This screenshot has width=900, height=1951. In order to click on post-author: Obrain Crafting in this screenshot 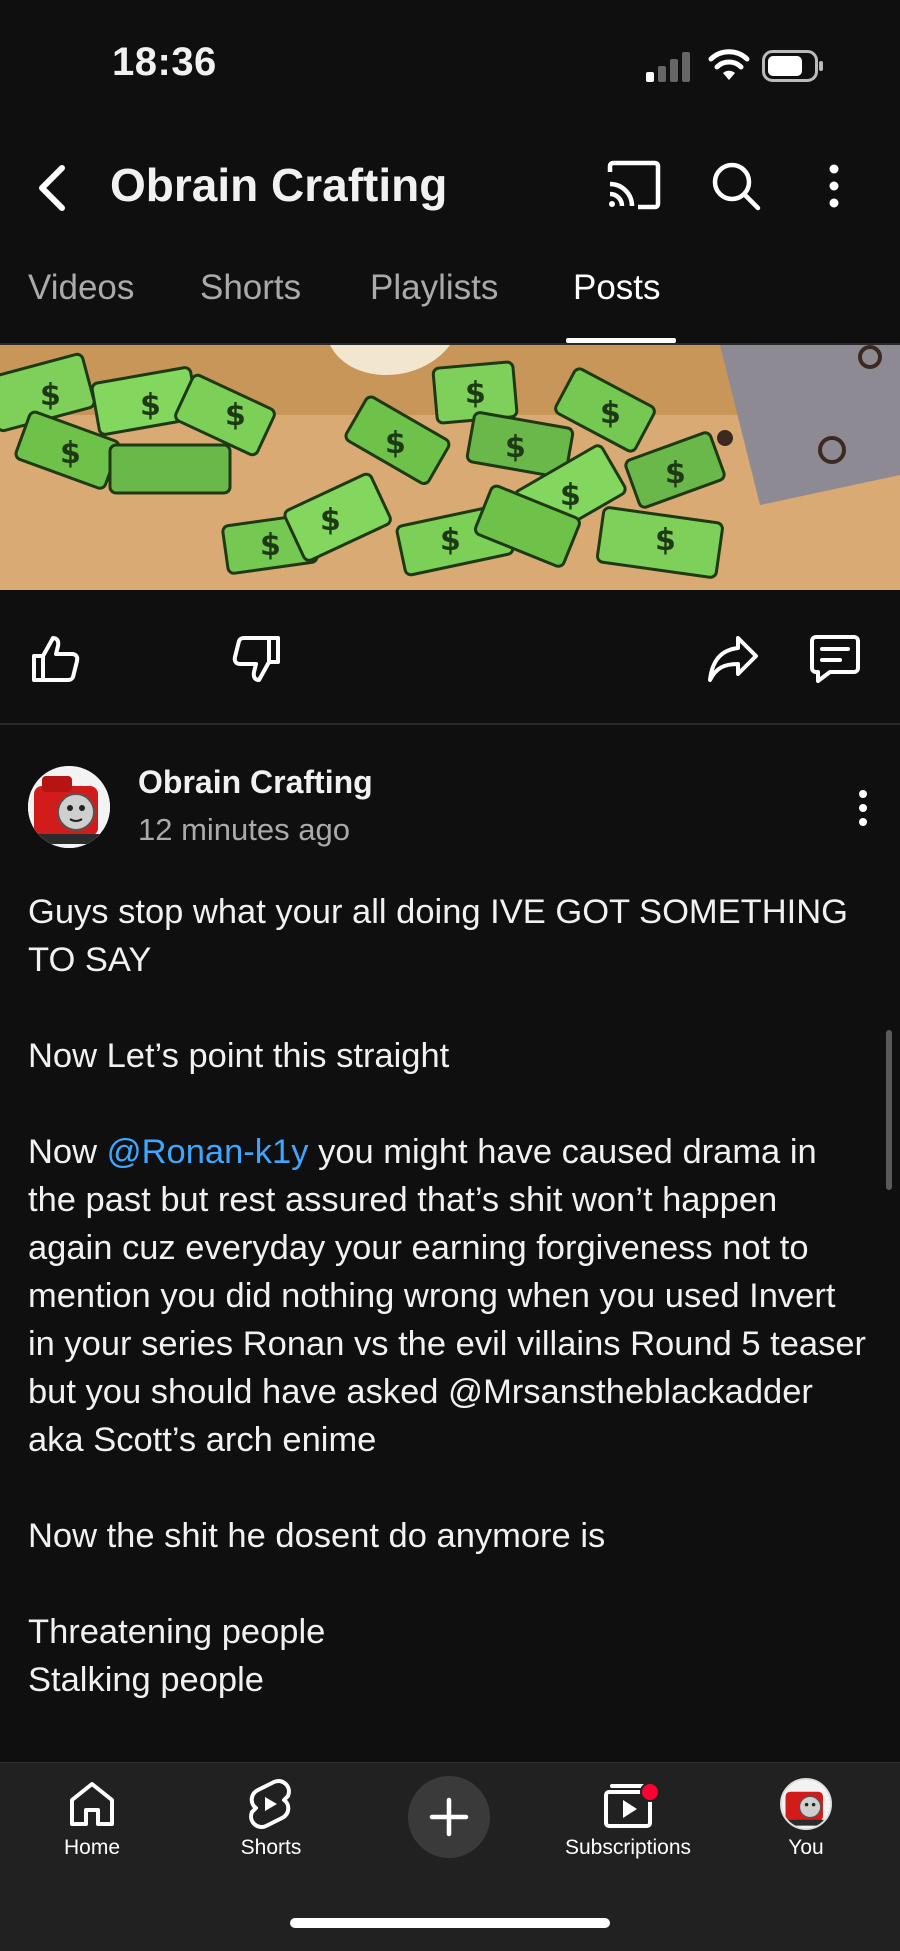, I will do `click(255, 782)`.